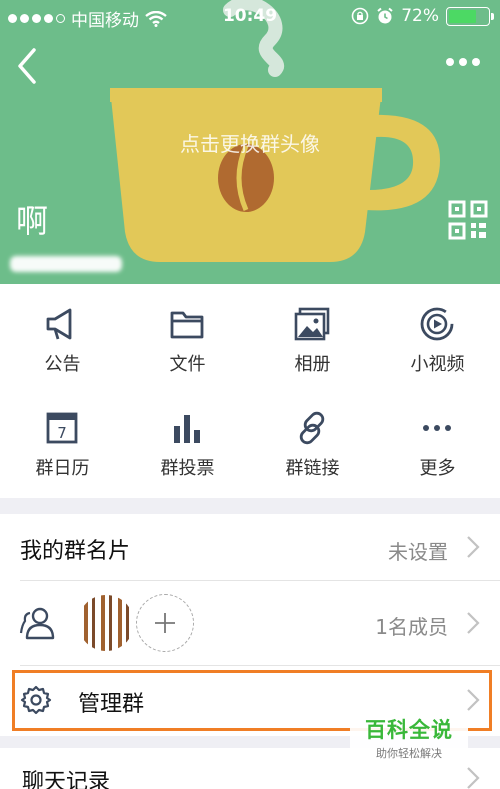  What do you see at coordinates (409, 730) in the screenshot?
I see `watermark-title: 百科全说` at bounding box center [409, 730].